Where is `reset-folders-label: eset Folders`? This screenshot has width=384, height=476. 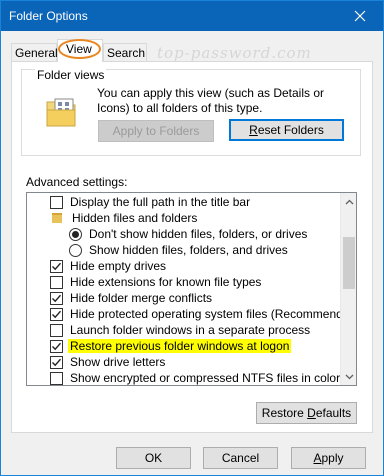 reset-folders-label: eset Folders is located at coordinates (290, 130).